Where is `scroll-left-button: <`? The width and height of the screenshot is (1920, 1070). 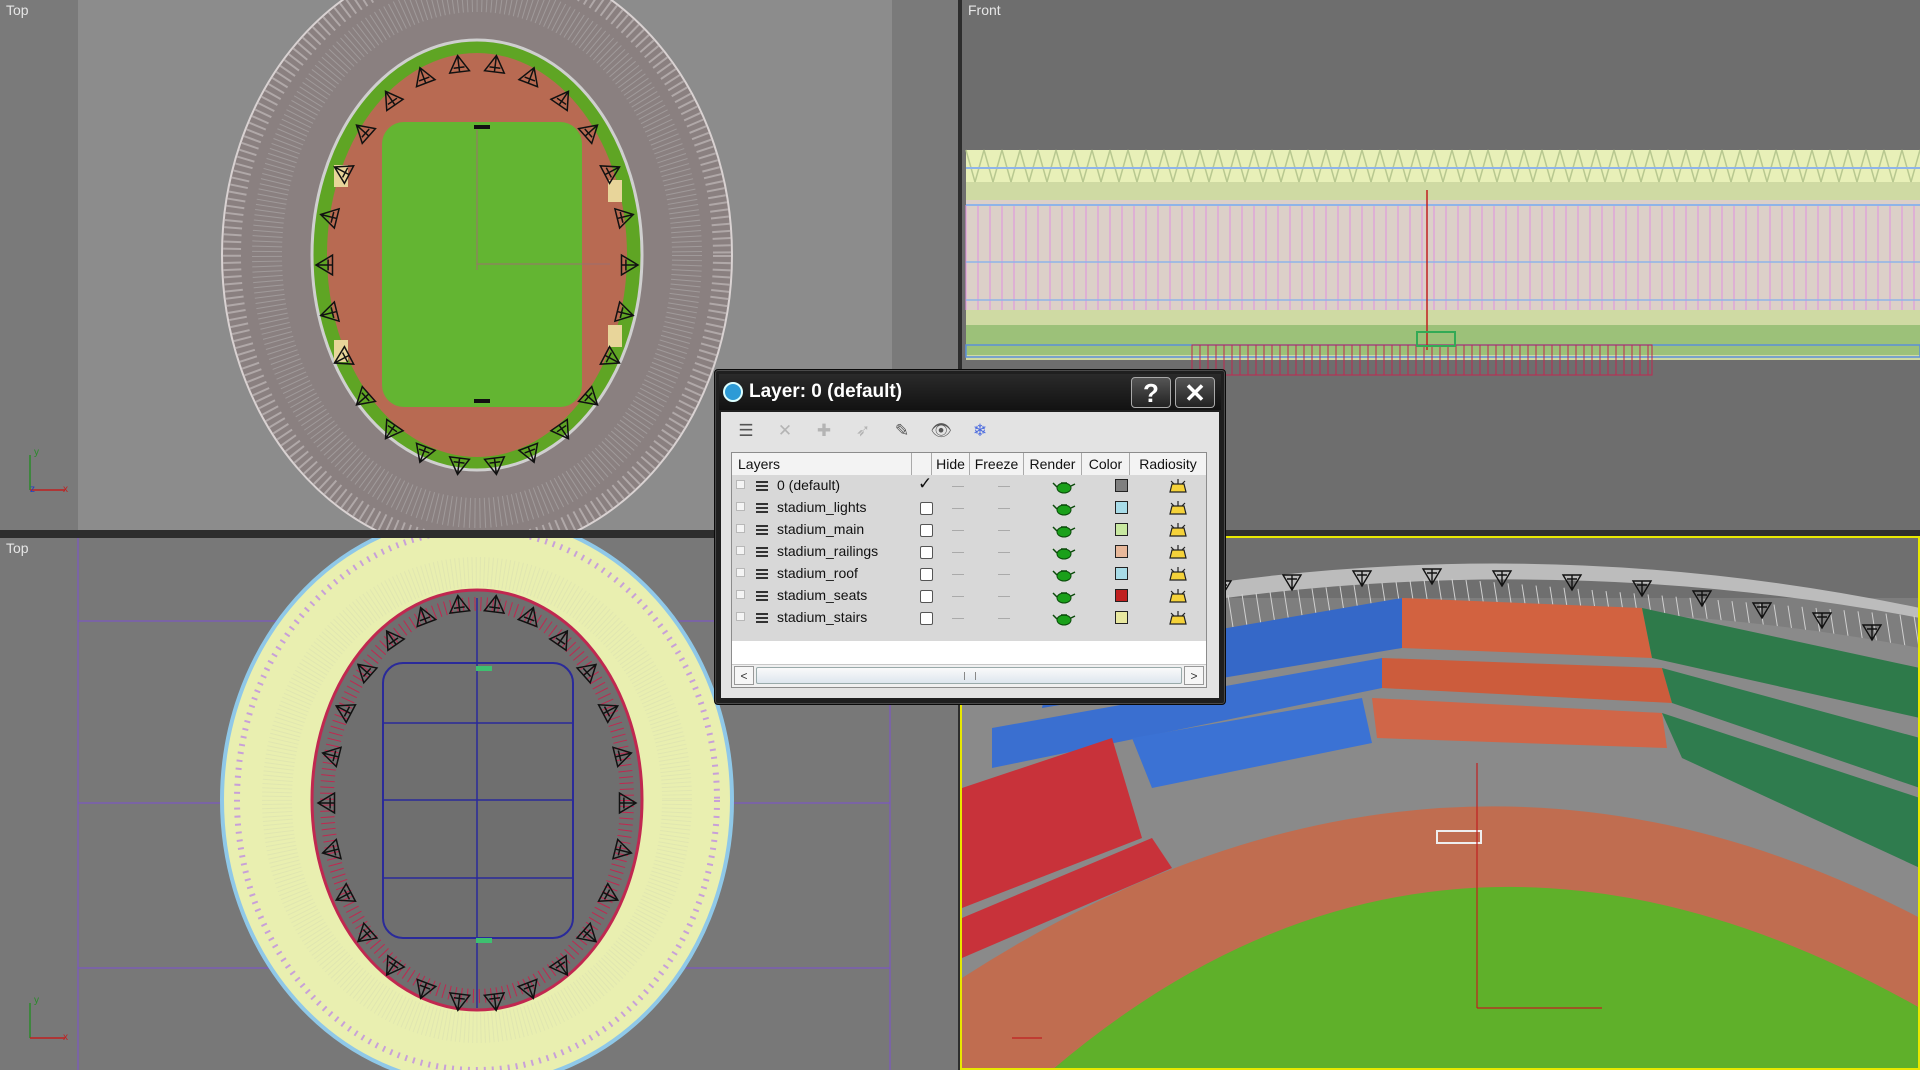 scroll-left-button: < is located at coordinates (744, 675).